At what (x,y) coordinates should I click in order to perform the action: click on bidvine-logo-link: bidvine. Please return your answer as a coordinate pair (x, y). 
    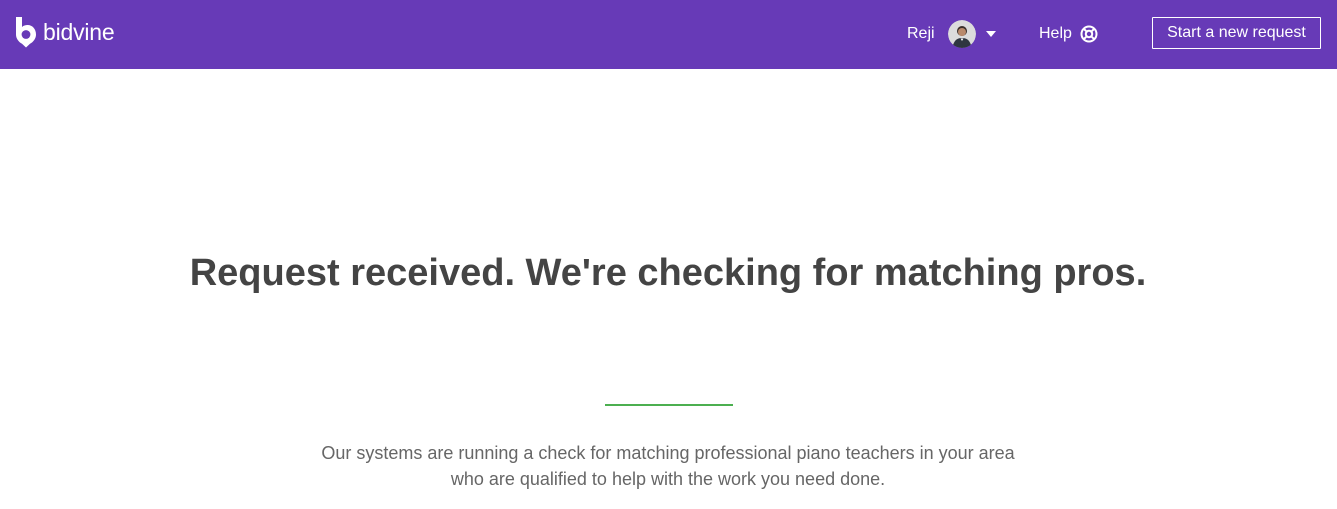
    Looking at the image, I should click on (64, 32).